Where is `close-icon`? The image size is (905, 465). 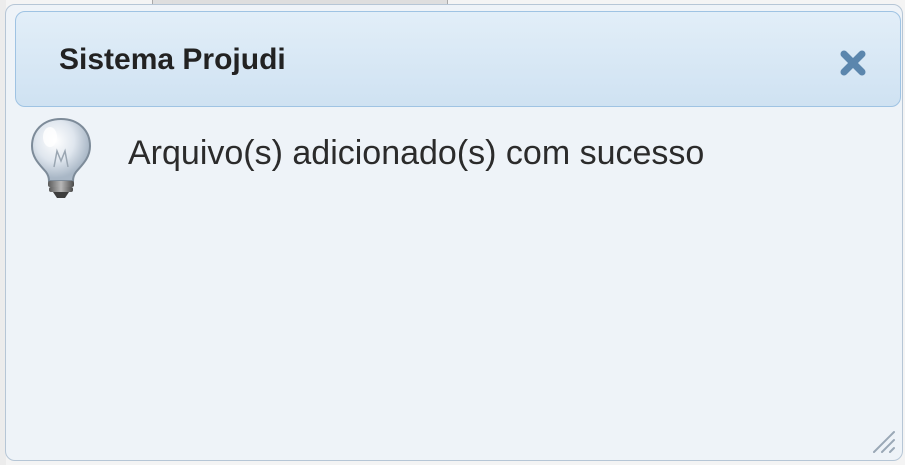
close-icon is located at coordinates (853, 63).